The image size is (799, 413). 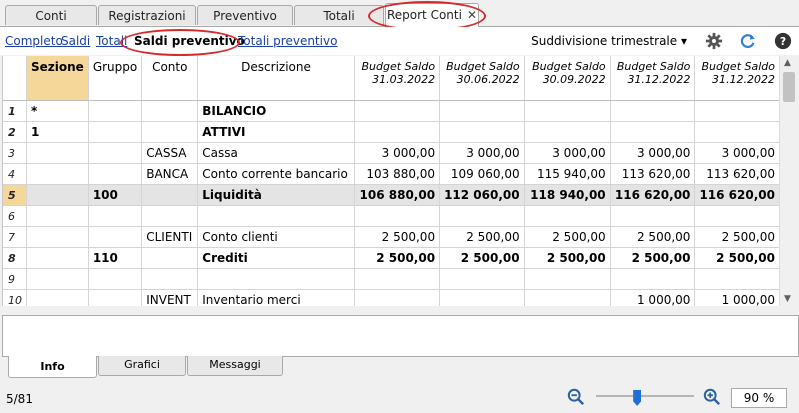 I want to click on scroll-up-icon: ▲, so click(x=787, y=63).